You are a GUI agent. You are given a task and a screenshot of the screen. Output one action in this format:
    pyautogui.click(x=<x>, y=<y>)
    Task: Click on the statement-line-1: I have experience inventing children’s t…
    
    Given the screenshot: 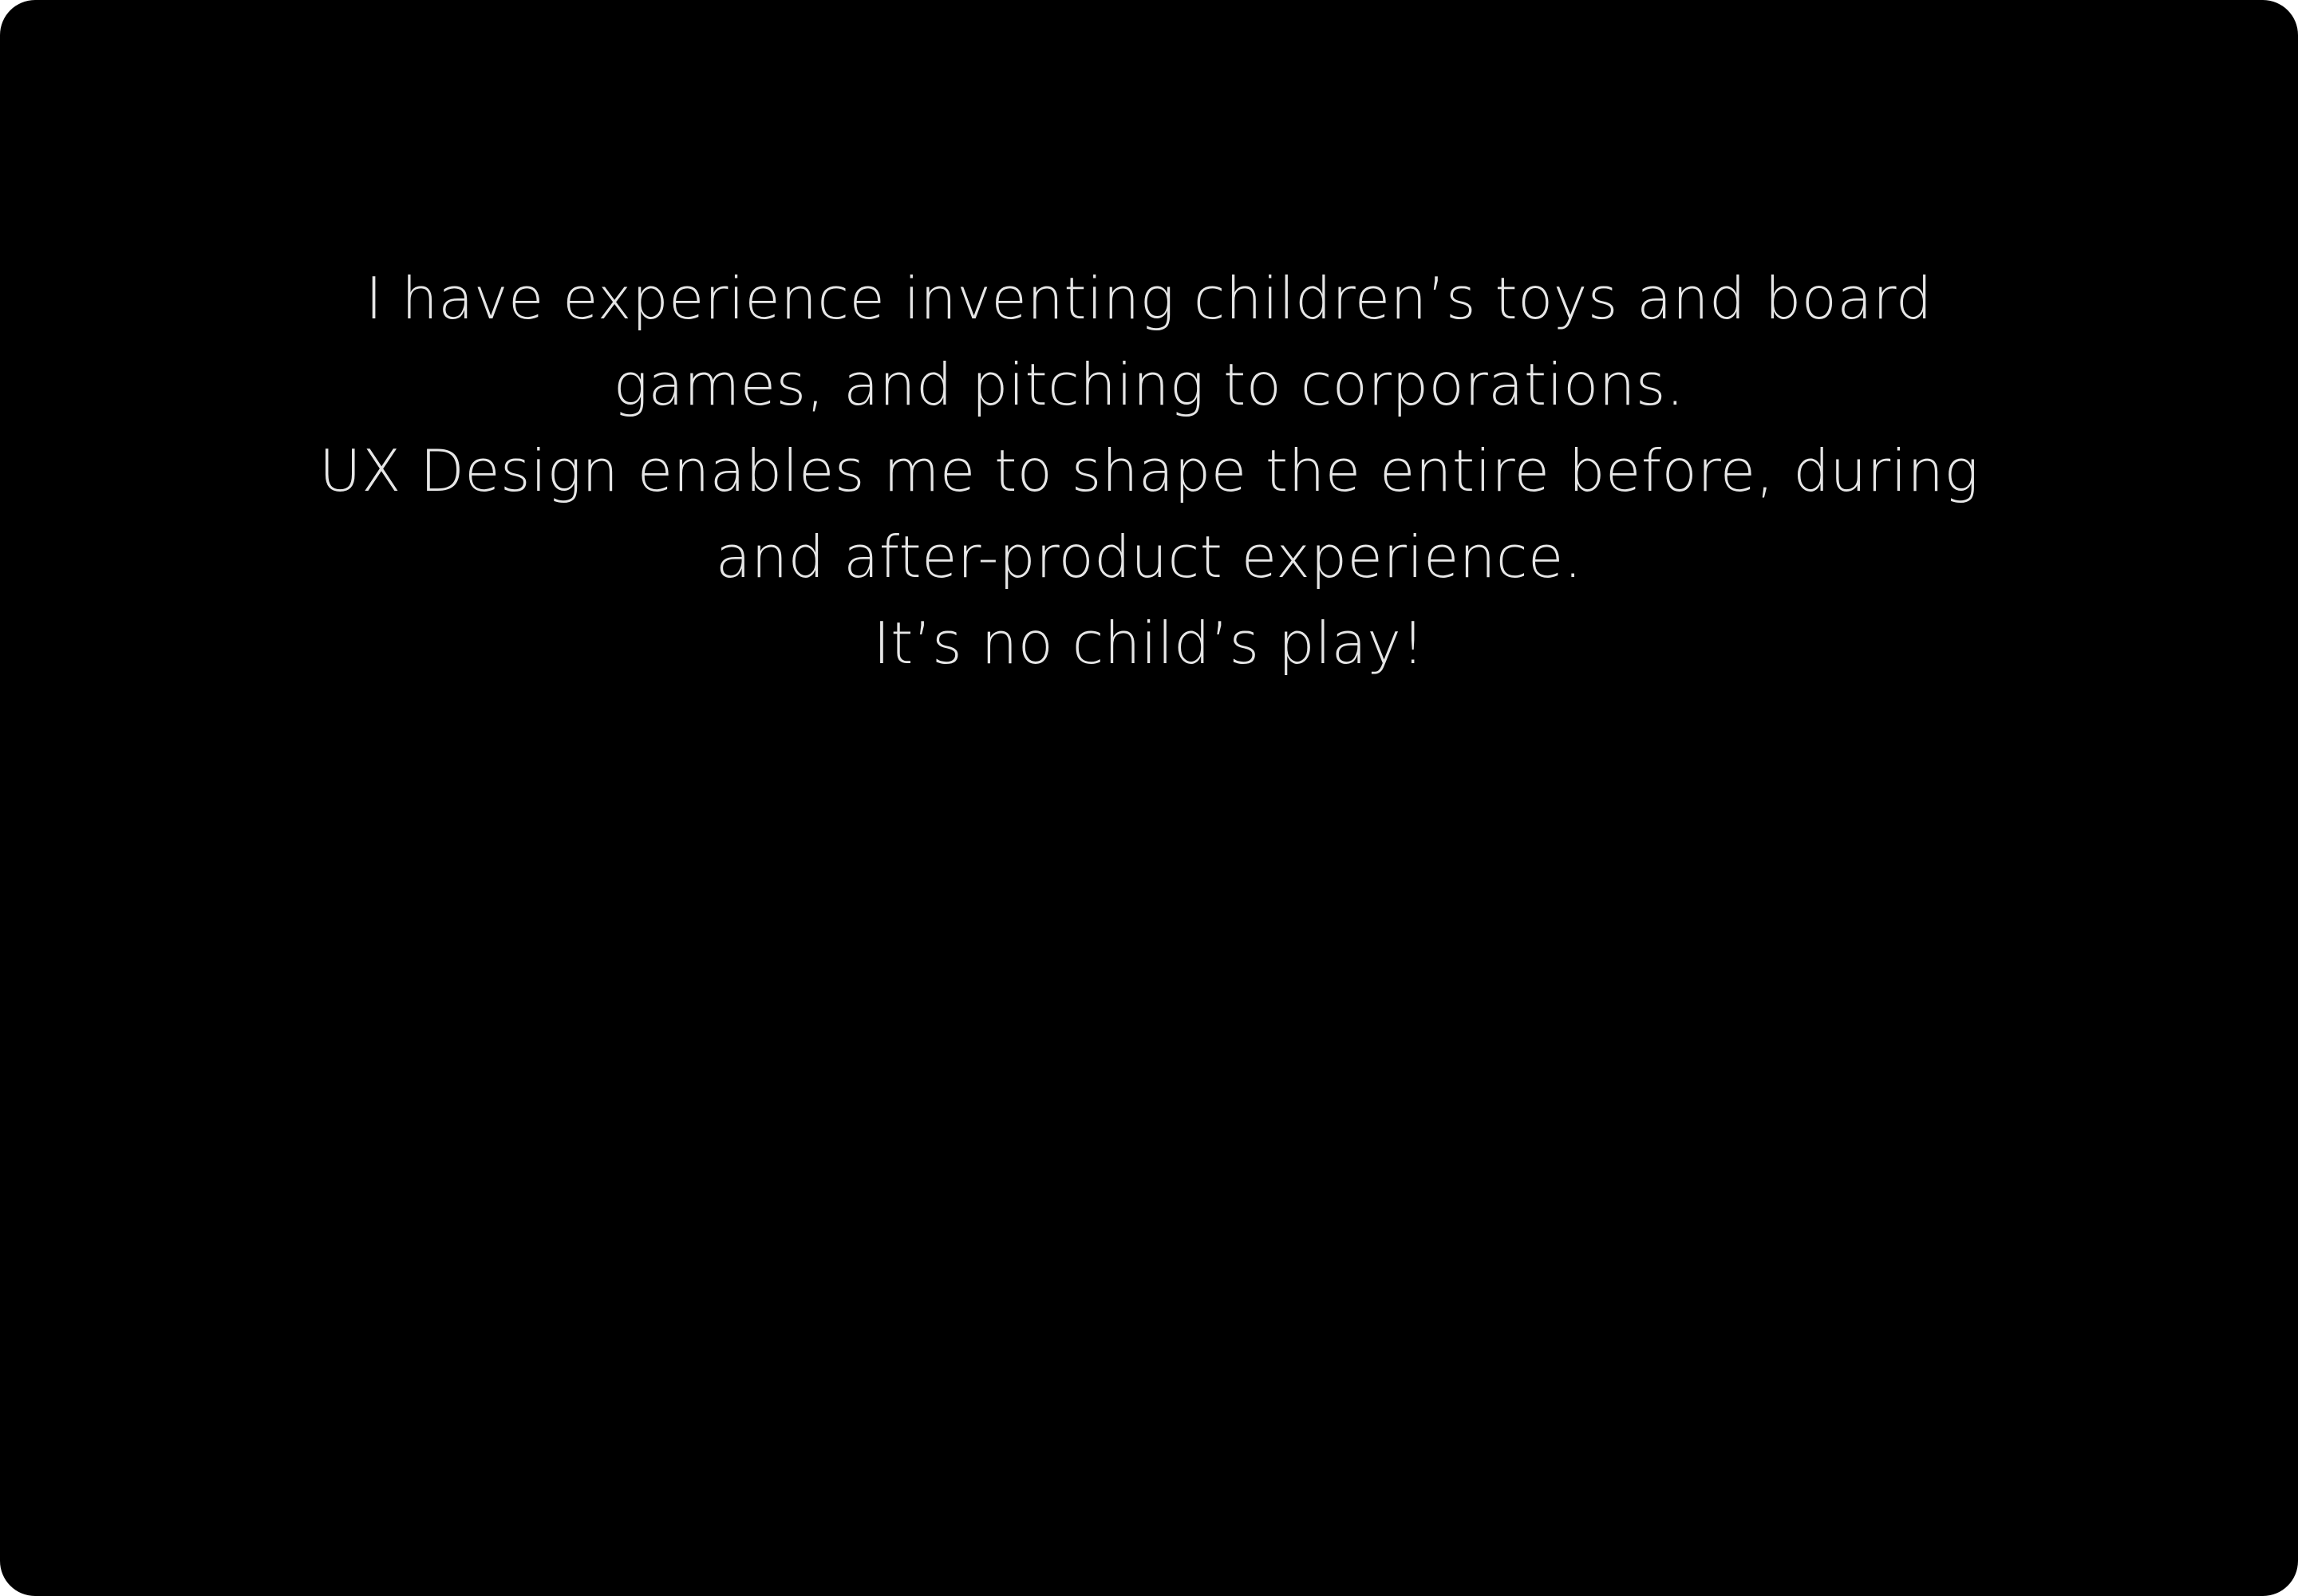 What is the action you would take?
    pyautogui.click(x=1149, y=298)
    